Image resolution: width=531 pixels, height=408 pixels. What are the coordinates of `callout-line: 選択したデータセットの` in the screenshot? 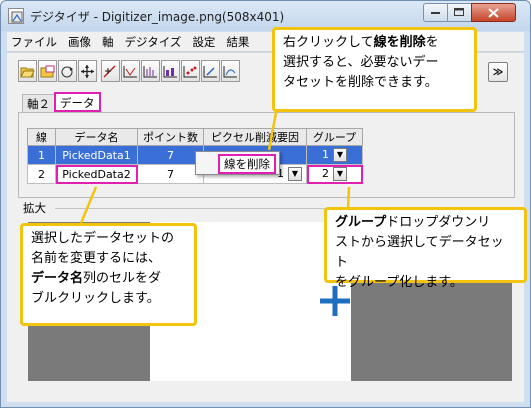 It's located at (103, 238).